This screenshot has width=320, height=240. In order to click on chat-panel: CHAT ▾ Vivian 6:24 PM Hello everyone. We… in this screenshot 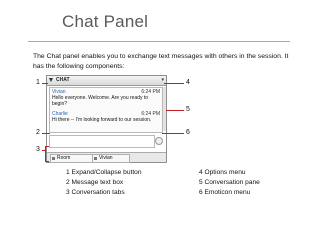, I will do `click(106, 119)`.